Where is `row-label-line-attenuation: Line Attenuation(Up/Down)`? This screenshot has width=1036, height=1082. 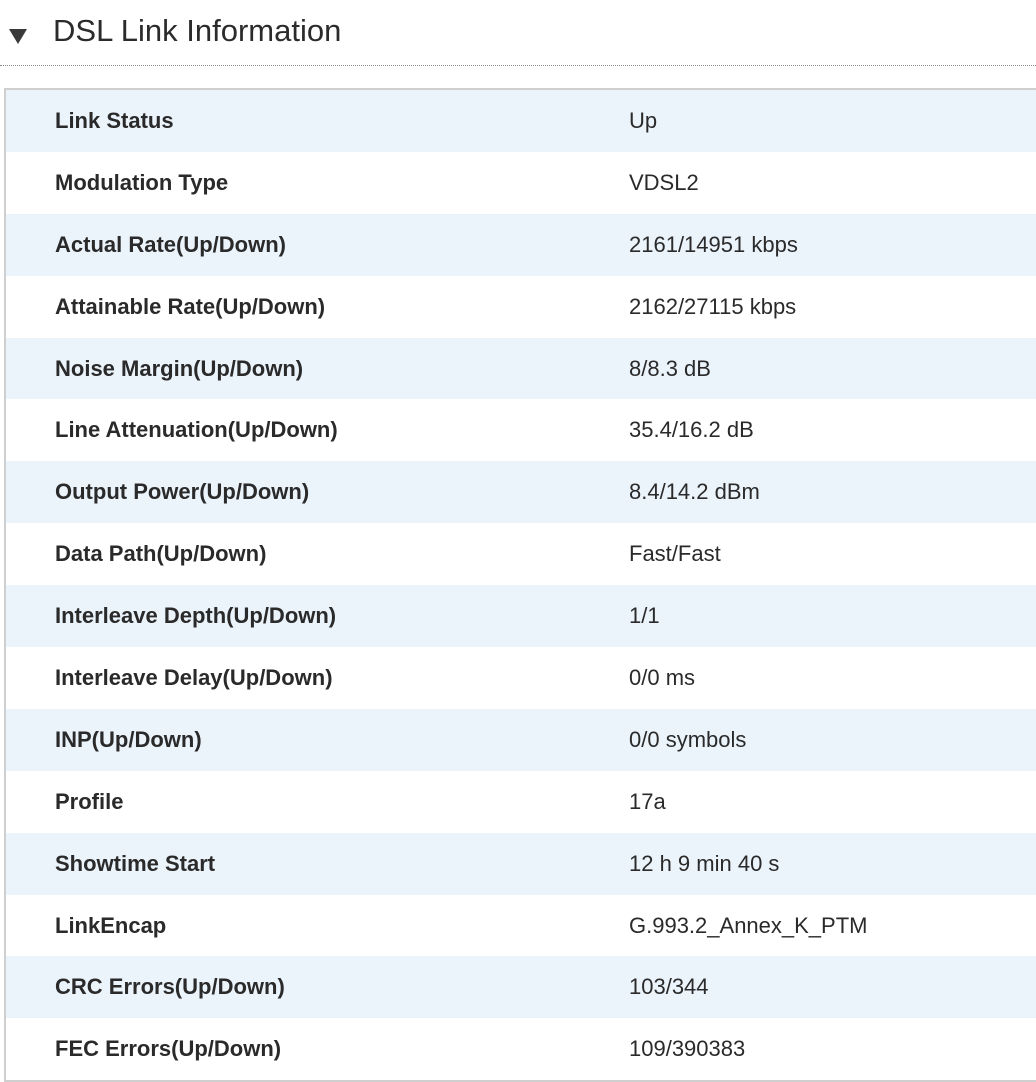 row-label-line-attenuation: Line Attenuation(Up/Down) is located at coordinates (196, 430).